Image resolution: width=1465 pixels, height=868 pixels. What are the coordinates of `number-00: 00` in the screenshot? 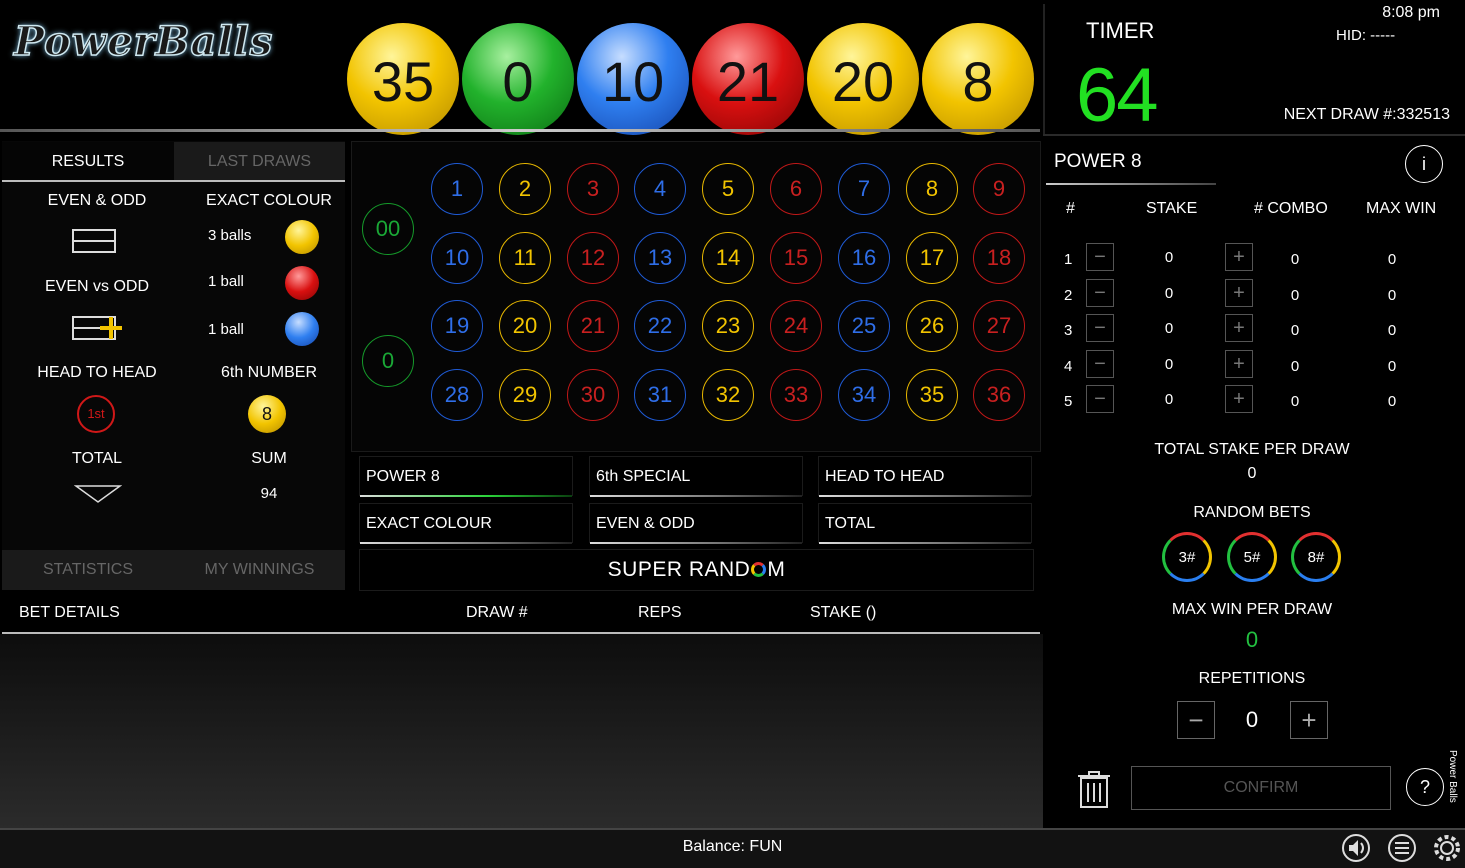 It's located at (388, 229).